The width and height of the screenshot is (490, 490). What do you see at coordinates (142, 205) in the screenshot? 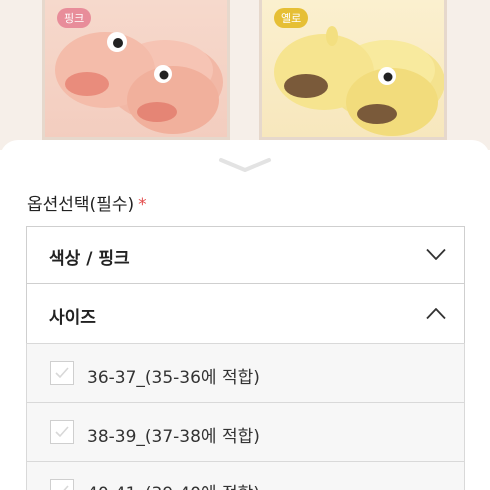
I see `required-mark: *` at bounding box center [142, 205].